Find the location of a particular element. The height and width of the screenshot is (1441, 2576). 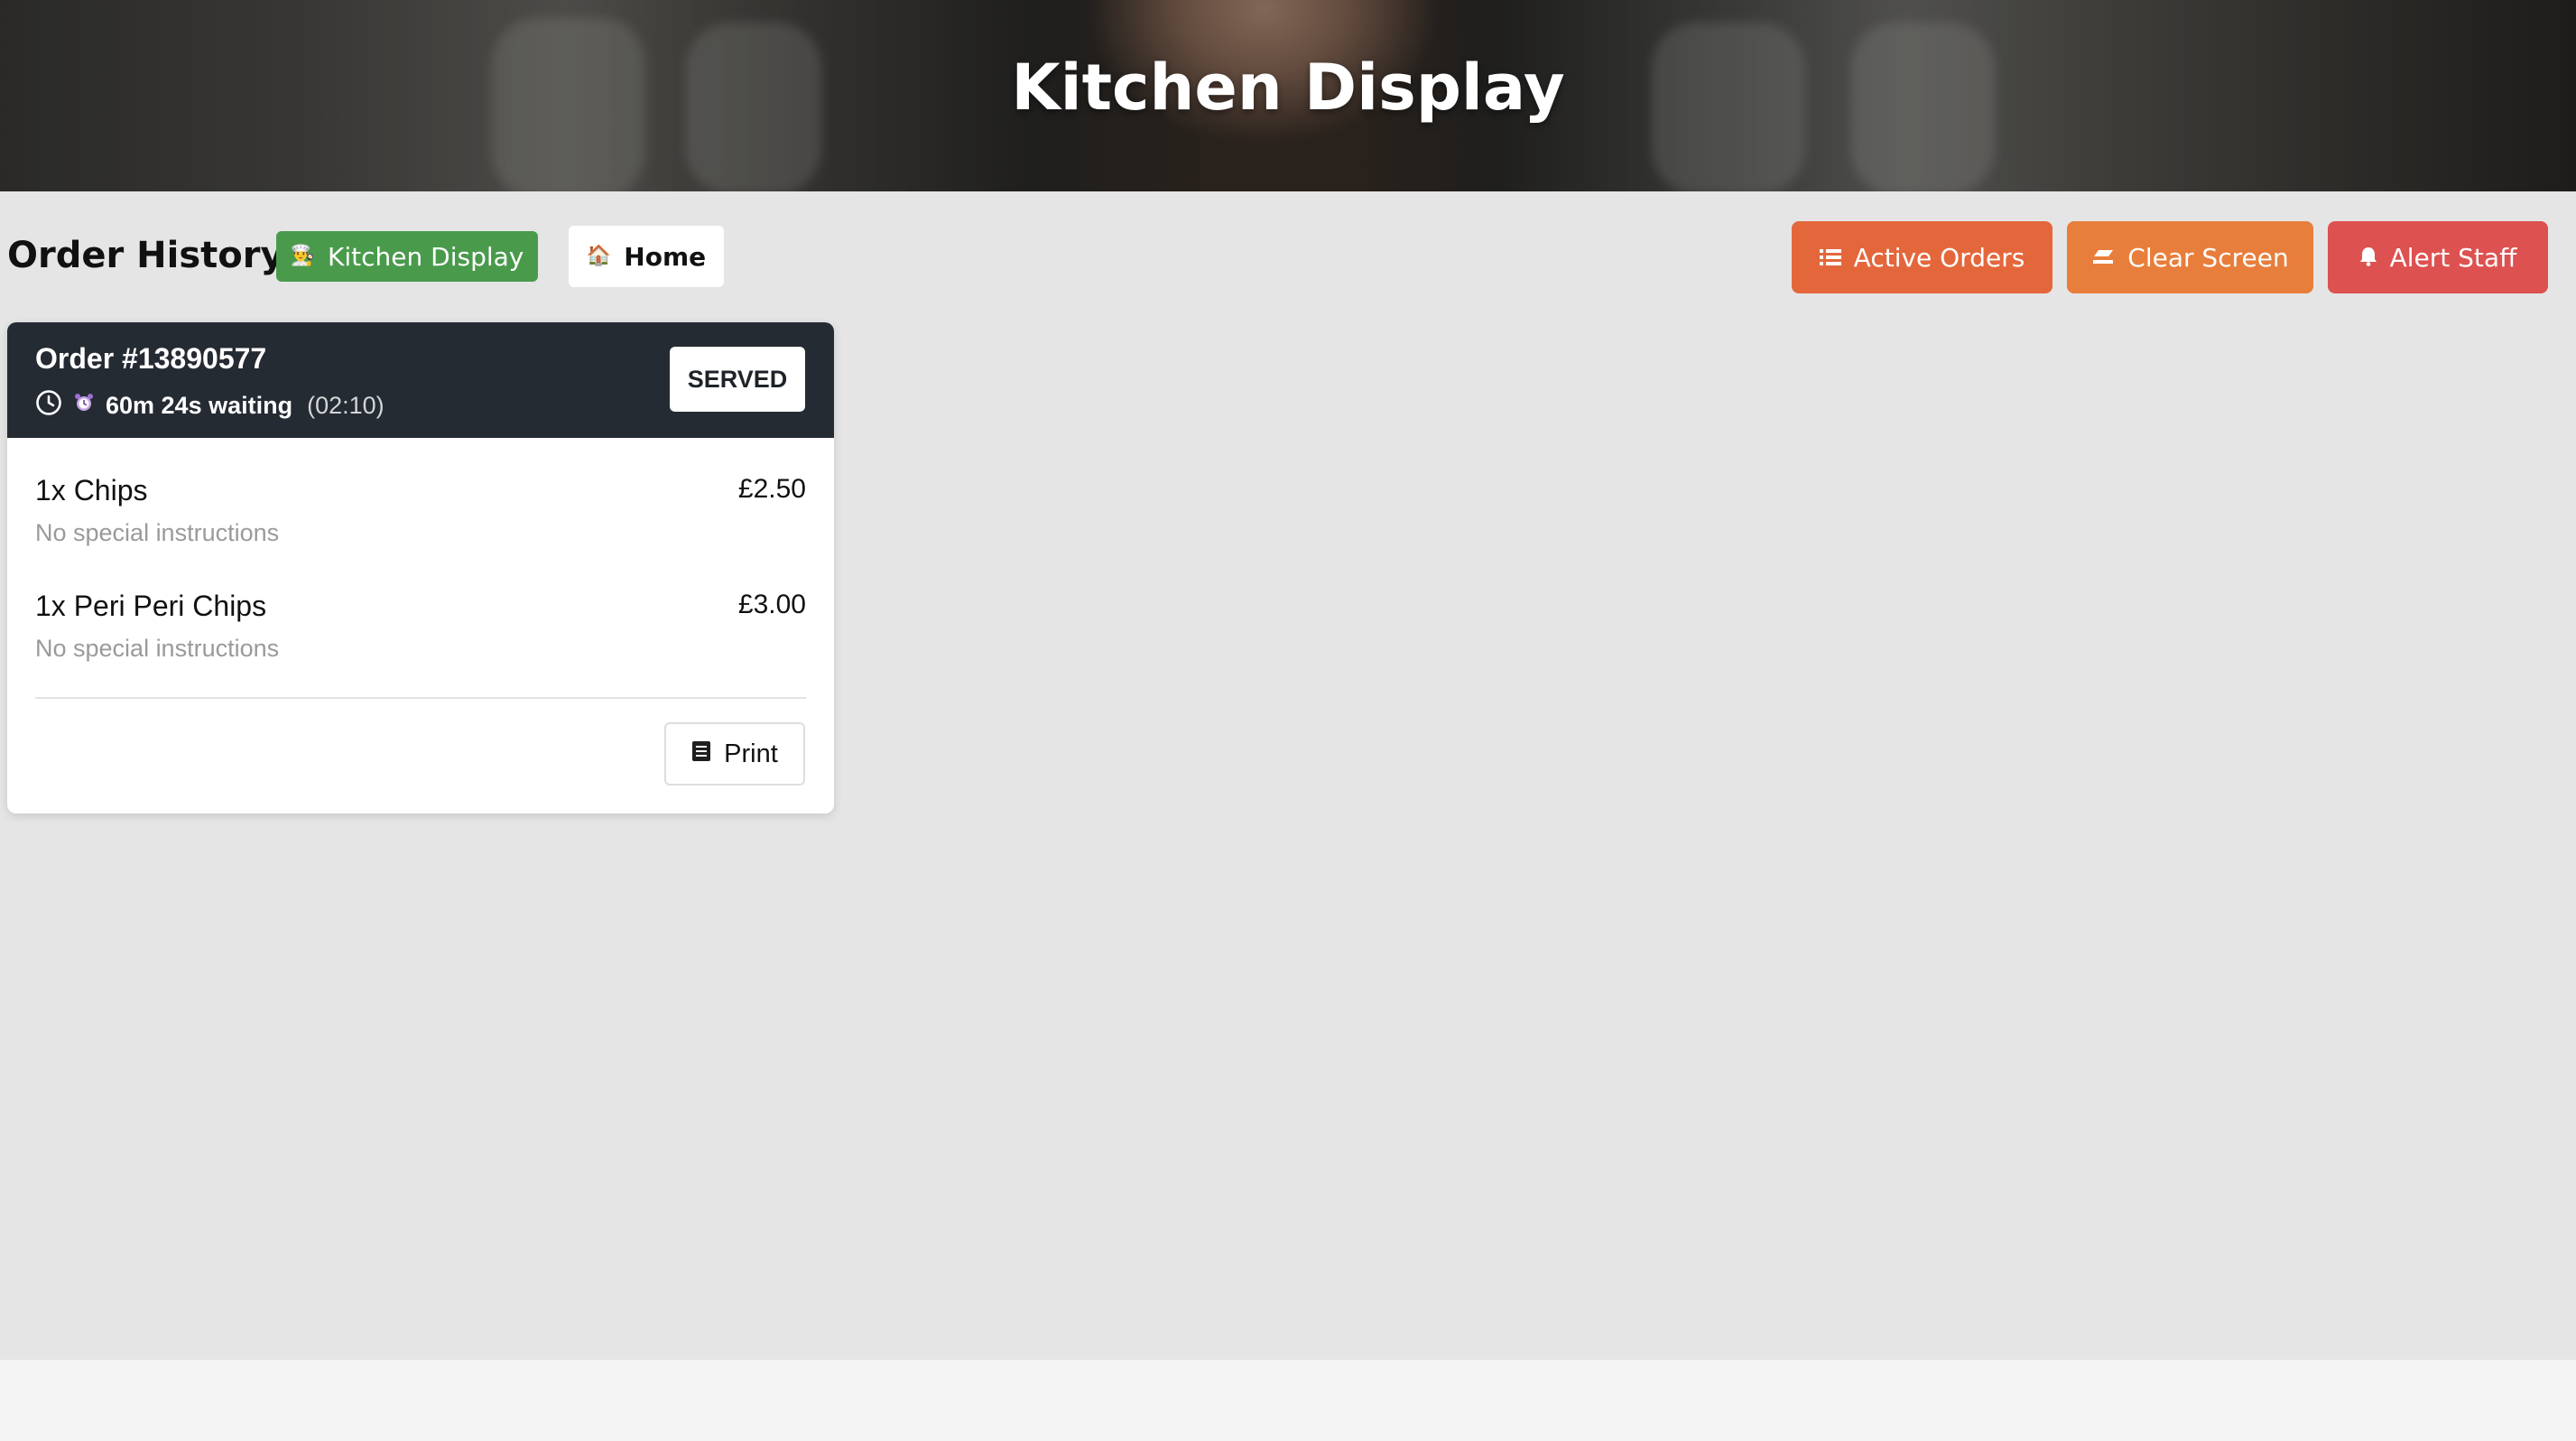

clear-screen-button: Clear Screen is located at coordinates (2190, 257).